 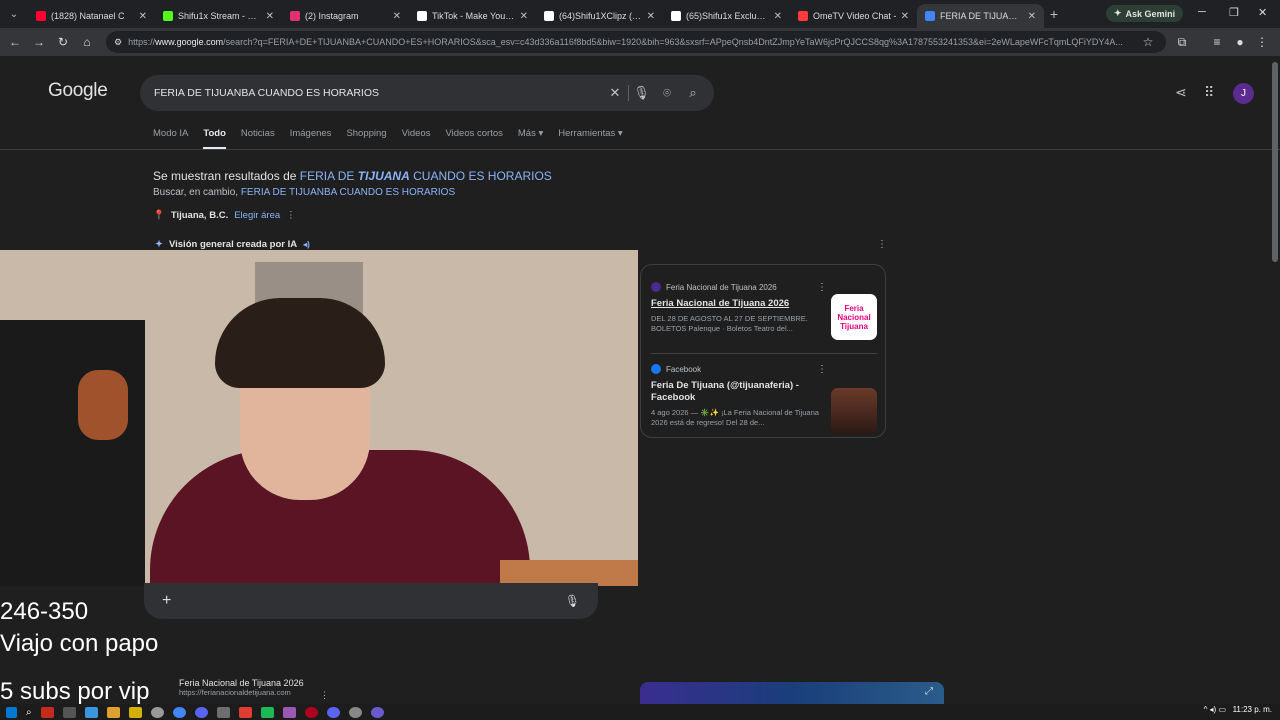 I want to click on card-title: Feria Nacional de Tijuana 2026, so click(x=737, y=304).